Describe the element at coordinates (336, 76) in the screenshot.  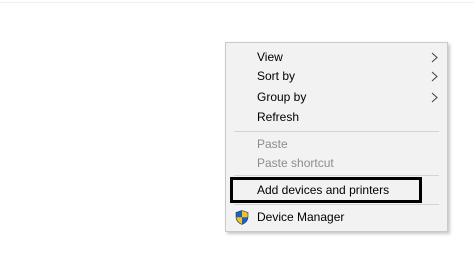
I see `menu-item-sort-by: Sort by` at that location.